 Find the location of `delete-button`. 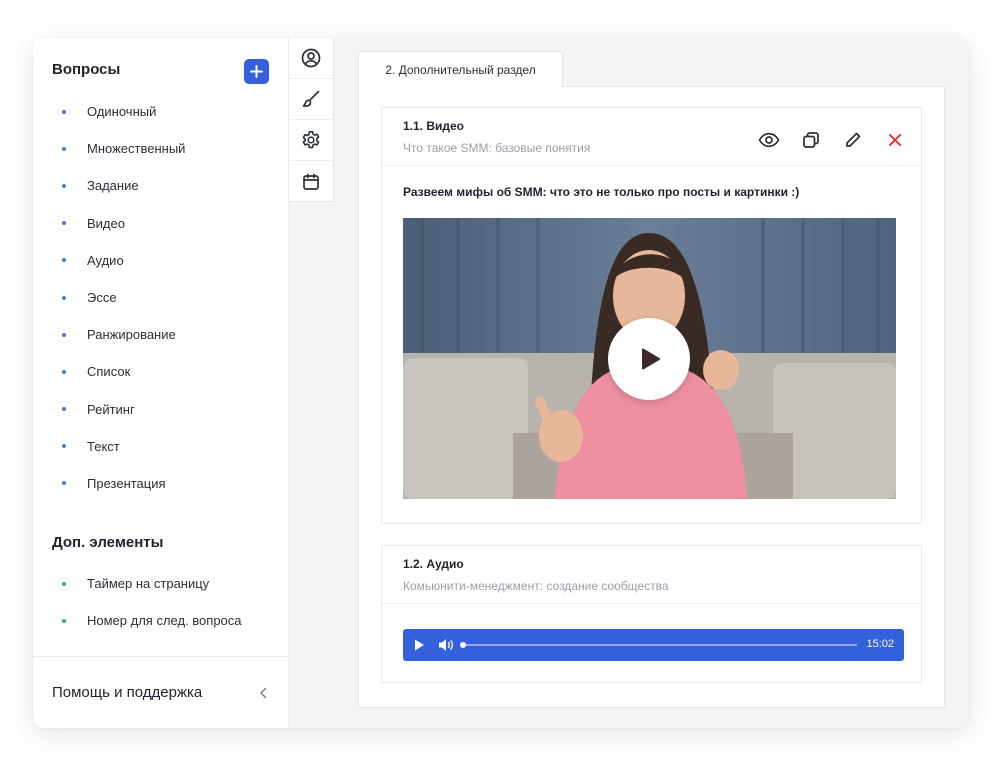

delete-button is located at coordinates (895, 140).